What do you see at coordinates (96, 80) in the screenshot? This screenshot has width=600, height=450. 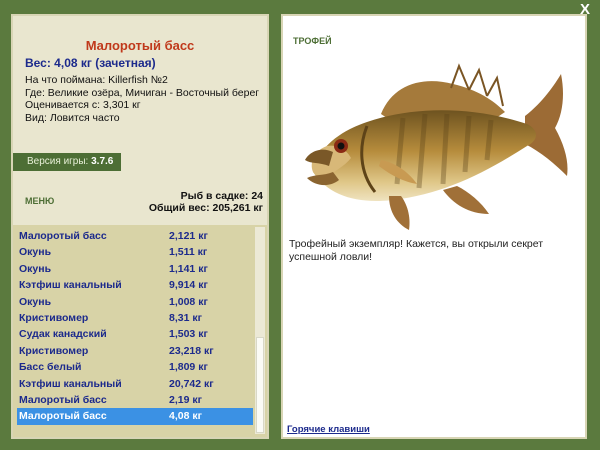 I see `info-bait: На что поймана: Killerfish №2` at bounding box center [96, 80].